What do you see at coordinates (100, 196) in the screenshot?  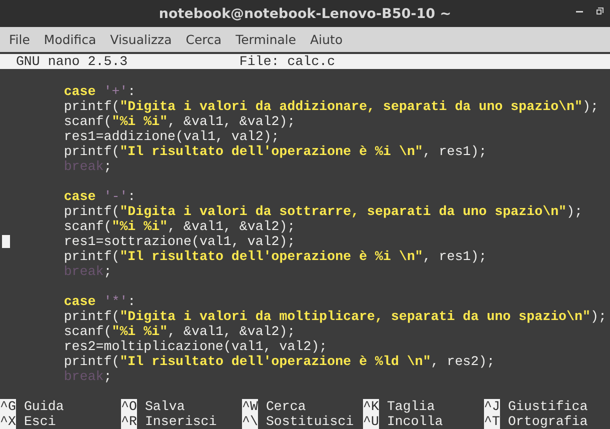 I see `code-line: case '-':` at bounding box center [100, 196].